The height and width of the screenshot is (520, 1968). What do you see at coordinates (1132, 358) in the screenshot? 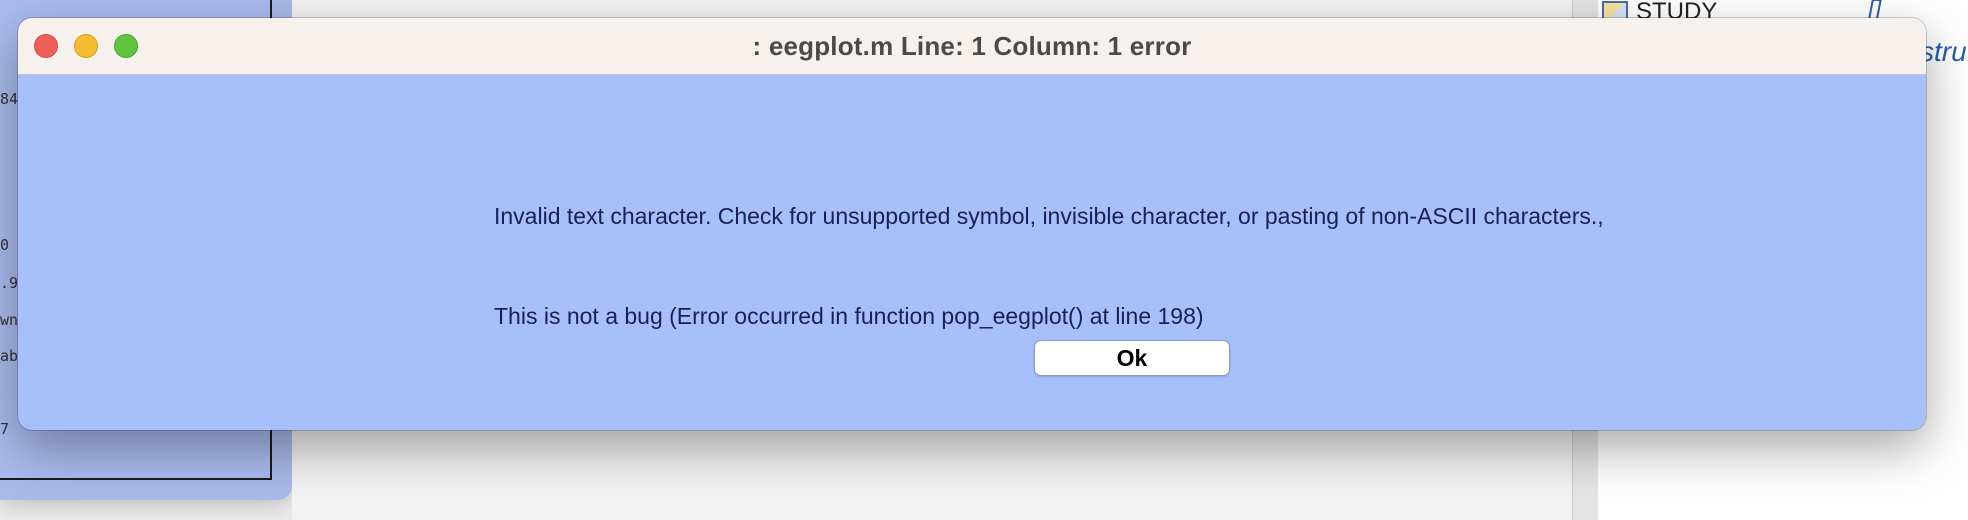
I see `ok-button: Ok` at bounding box center [1132, 358].